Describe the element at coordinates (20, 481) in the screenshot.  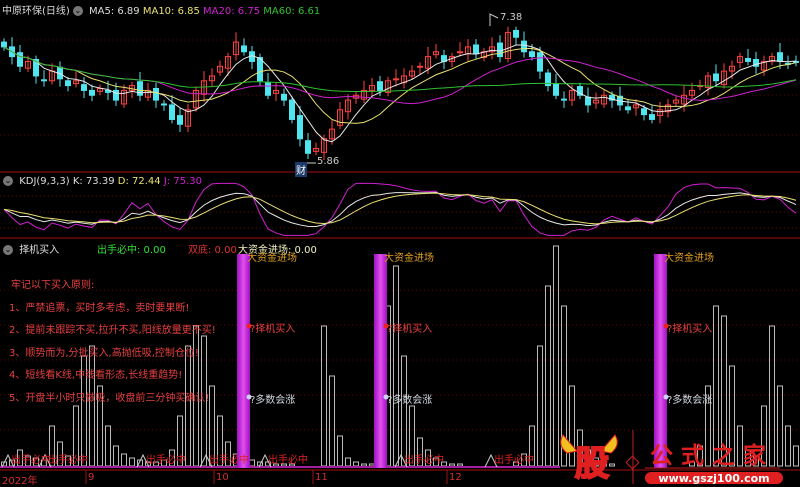
I see `axis-label: 2022年` at that location.